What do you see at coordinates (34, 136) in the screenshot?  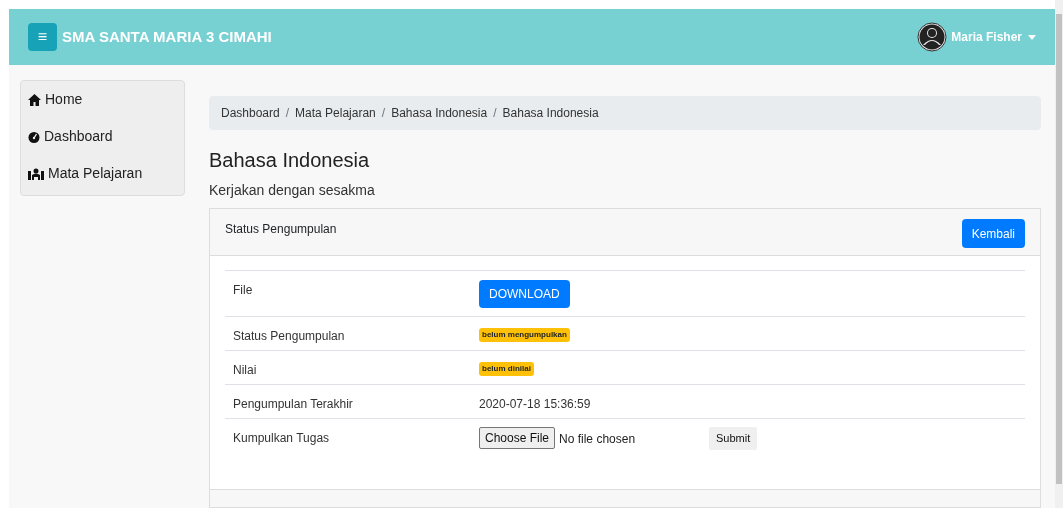 I see `gauge-icon` at bounding box center [34, 136].